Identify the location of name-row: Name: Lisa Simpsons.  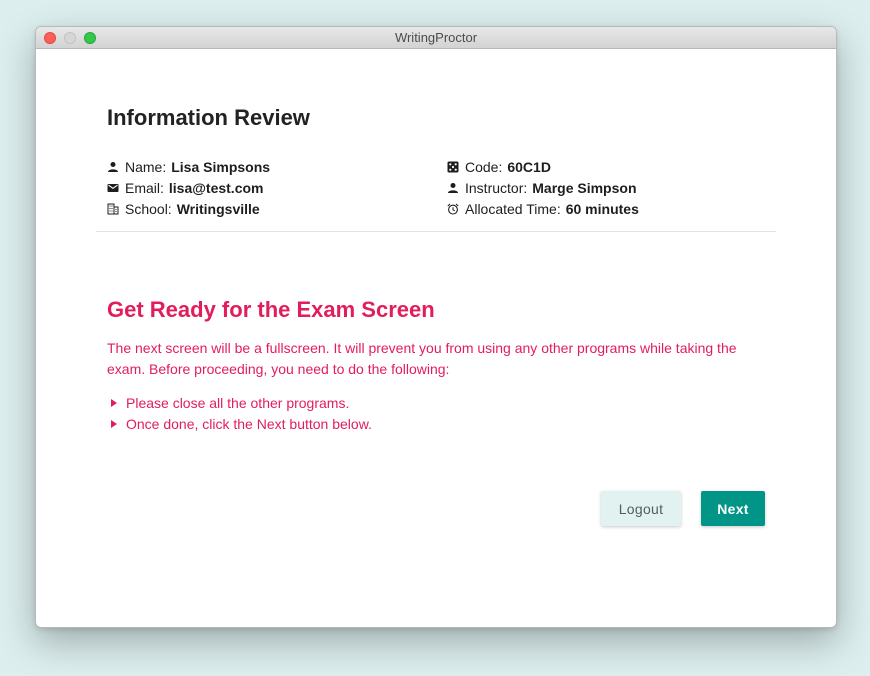
(188, 166).